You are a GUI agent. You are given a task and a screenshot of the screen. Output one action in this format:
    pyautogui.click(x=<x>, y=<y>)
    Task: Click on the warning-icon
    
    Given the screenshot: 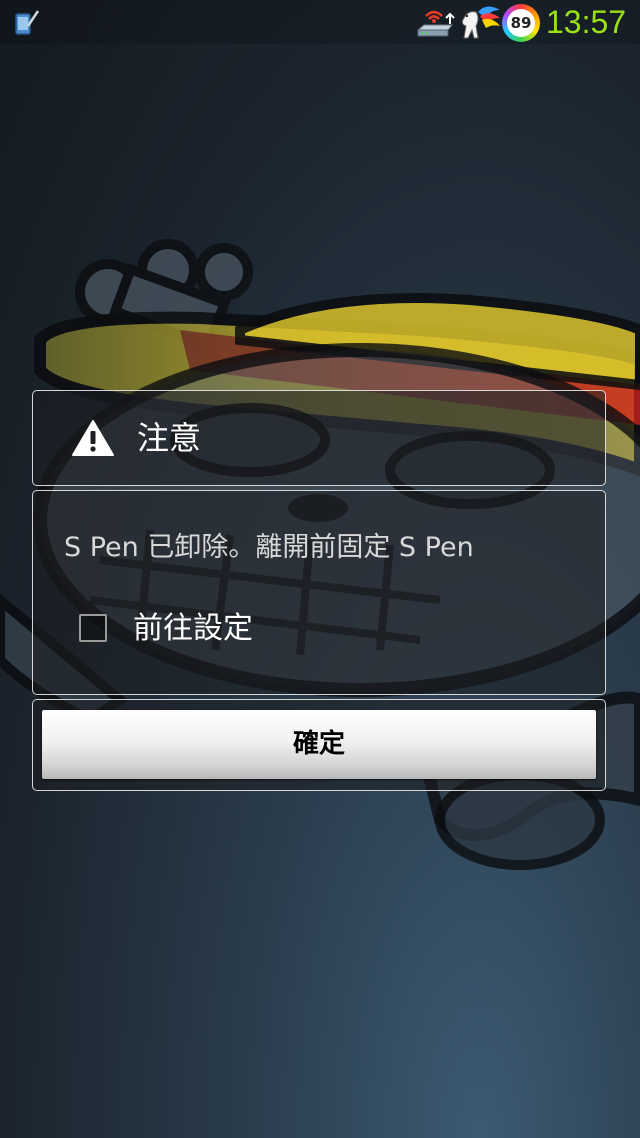 What is the action you would take?
    pyautogui.click(x=93, y=438)
    